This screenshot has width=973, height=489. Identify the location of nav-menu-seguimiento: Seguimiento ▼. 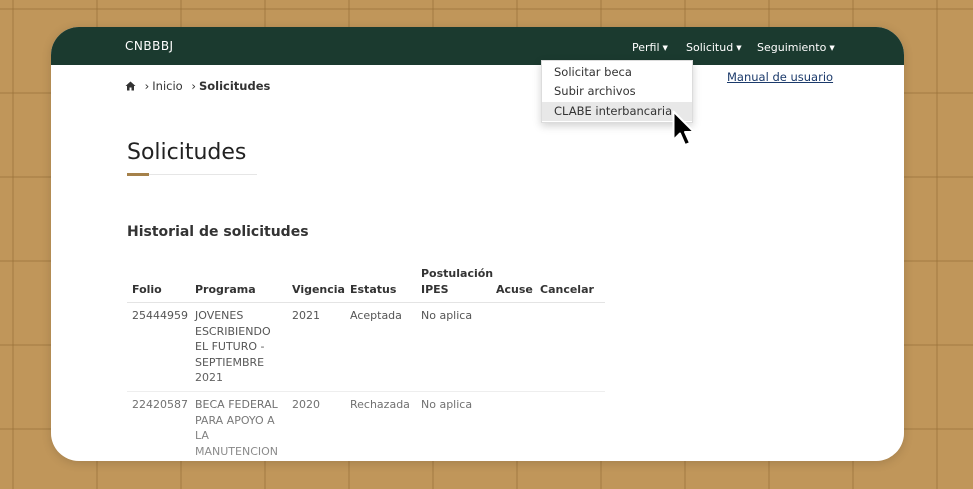
(796, 47).